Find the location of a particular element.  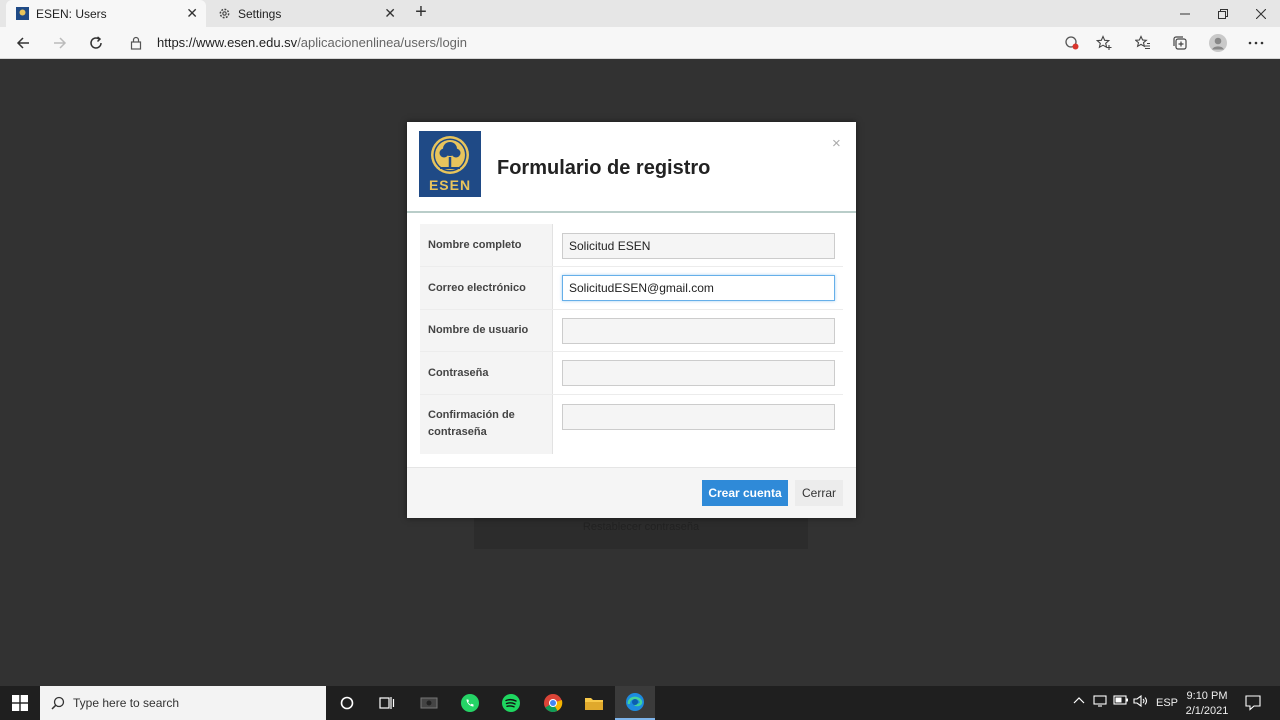

clock-time: 9:10 PM is located at coordinates (1207, 696).